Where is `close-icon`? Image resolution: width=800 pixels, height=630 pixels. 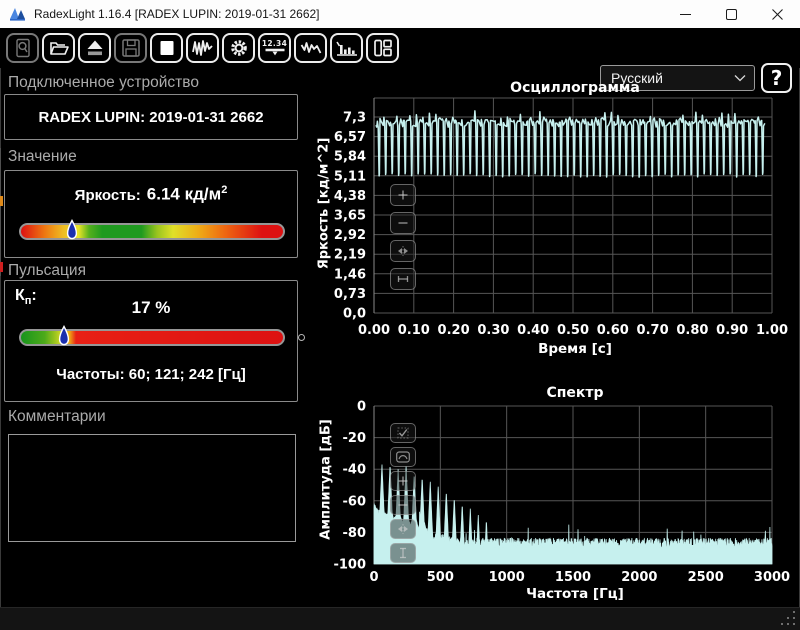 close-icon is located at coordinates (777, 14).